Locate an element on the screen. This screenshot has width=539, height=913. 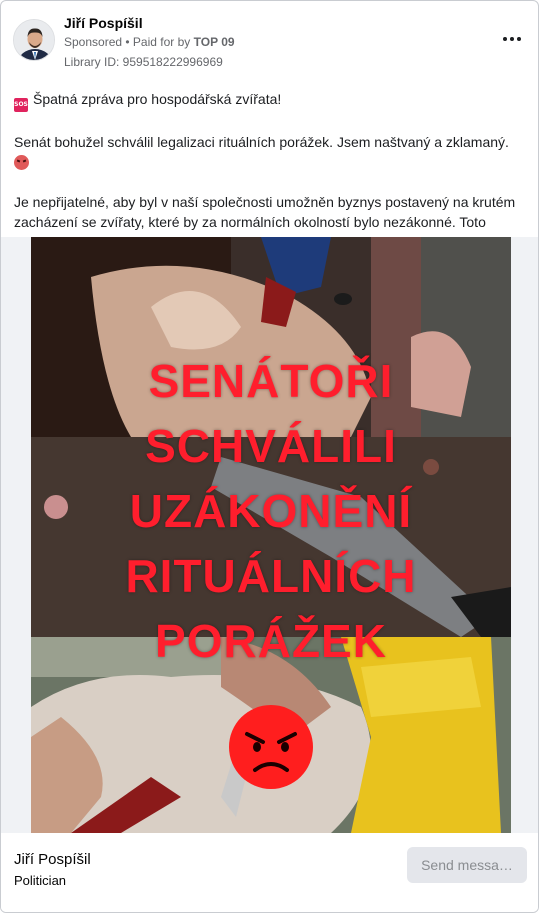
body-line-1-text: Špatná zpráva pro hospodářská zvířata! is located at coordinates (157, 99).